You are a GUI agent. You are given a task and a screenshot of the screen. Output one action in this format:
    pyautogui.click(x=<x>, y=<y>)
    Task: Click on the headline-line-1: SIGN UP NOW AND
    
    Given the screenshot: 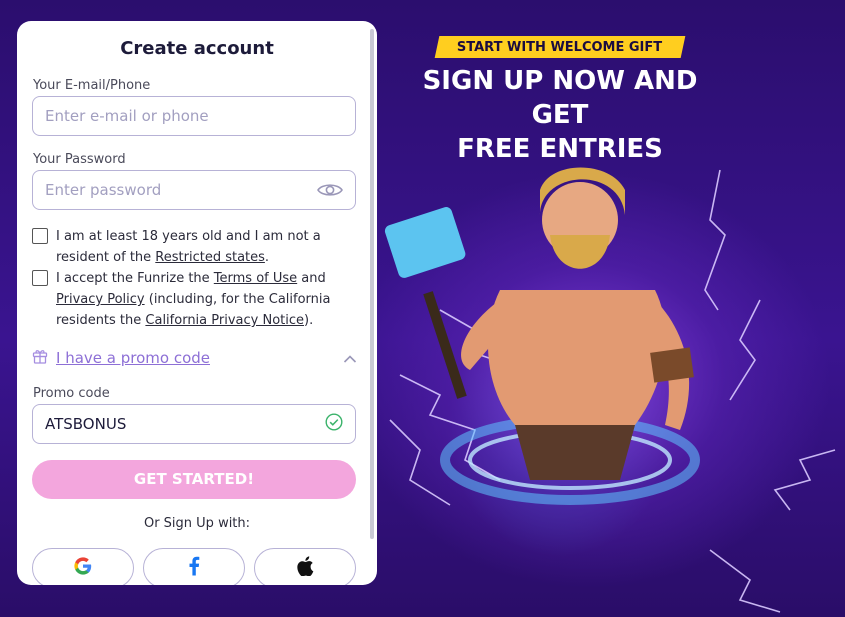 What is the action you would take?
    pyautogui.click(x=560, y=81)
    